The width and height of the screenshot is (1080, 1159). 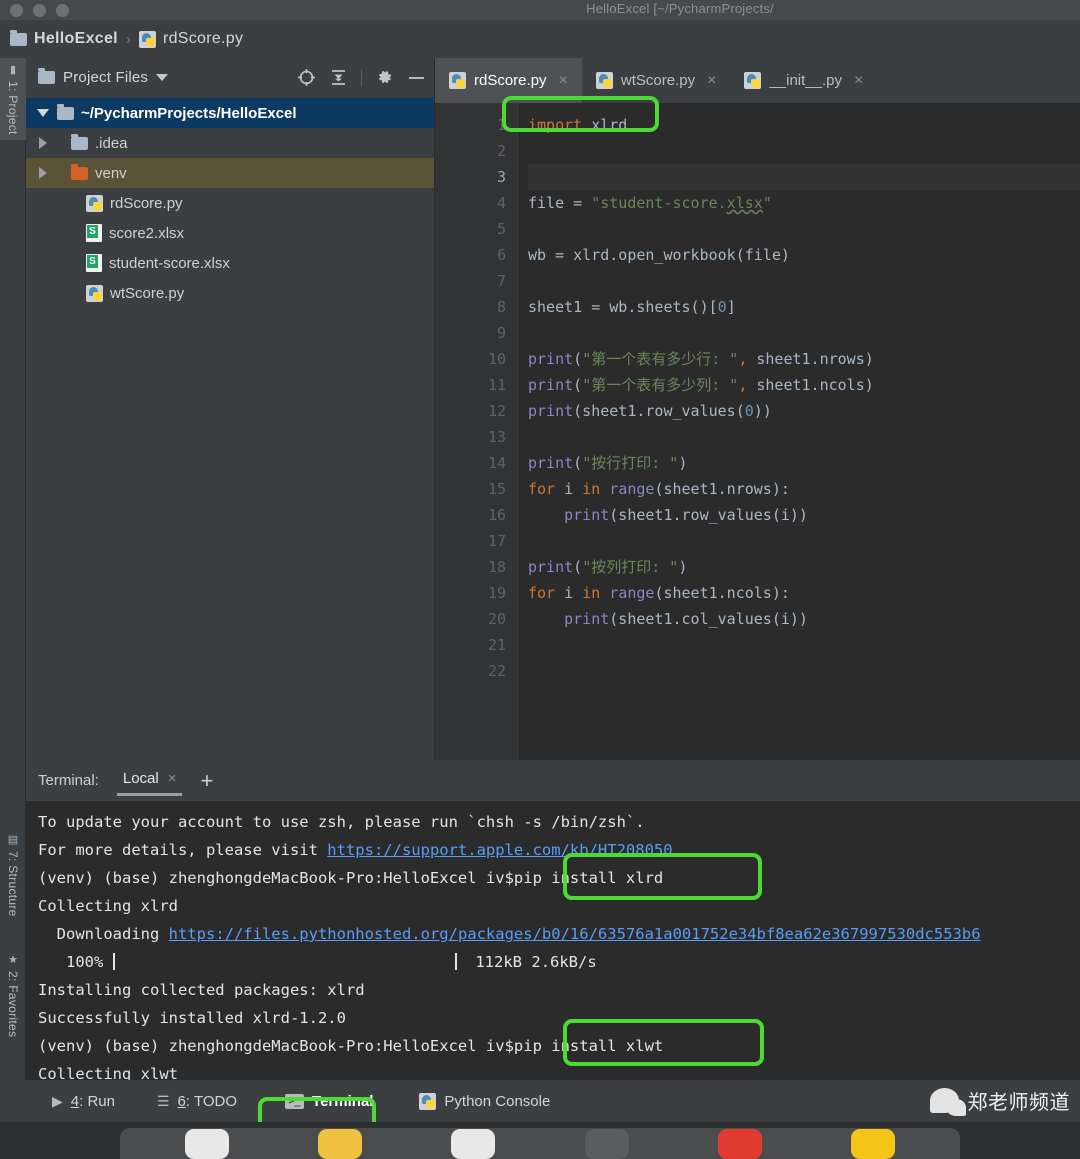 What do you see at coordinates (230, 233) in the screenshot?
I see `tree-item-score2: score2.xlsx` at bounding box center [230, 233].